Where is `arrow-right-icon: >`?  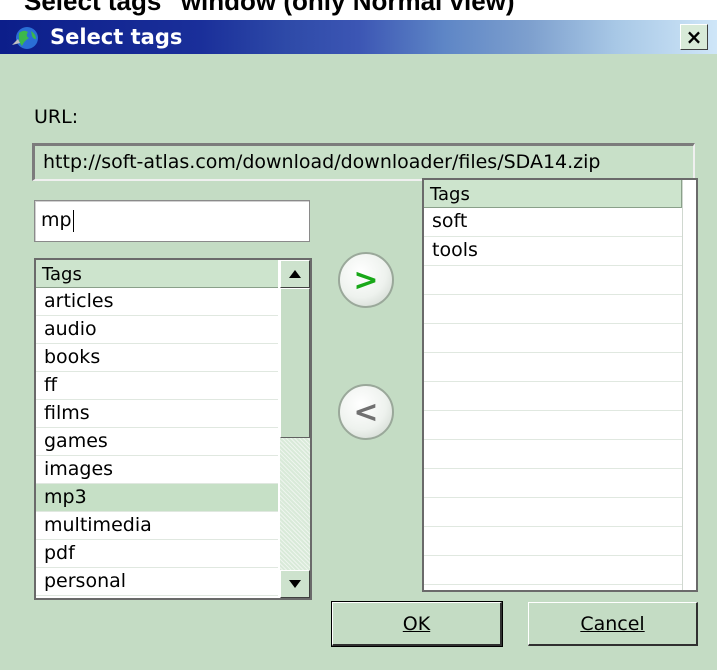
arrow-right-icon: > is located at coordinates (366, 280).